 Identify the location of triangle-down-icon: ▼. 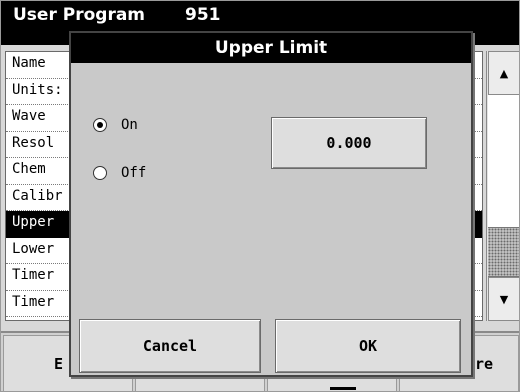
(504, 299).